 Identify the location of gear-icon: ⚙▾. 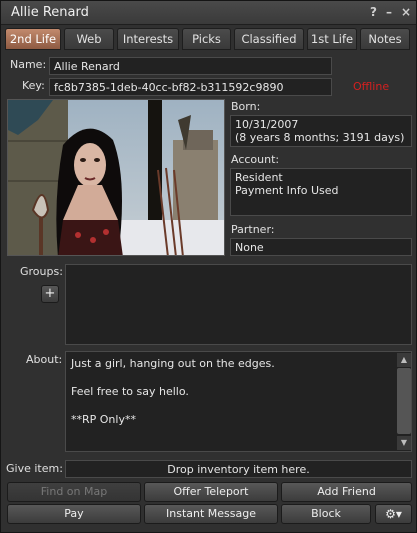
(393, 514).